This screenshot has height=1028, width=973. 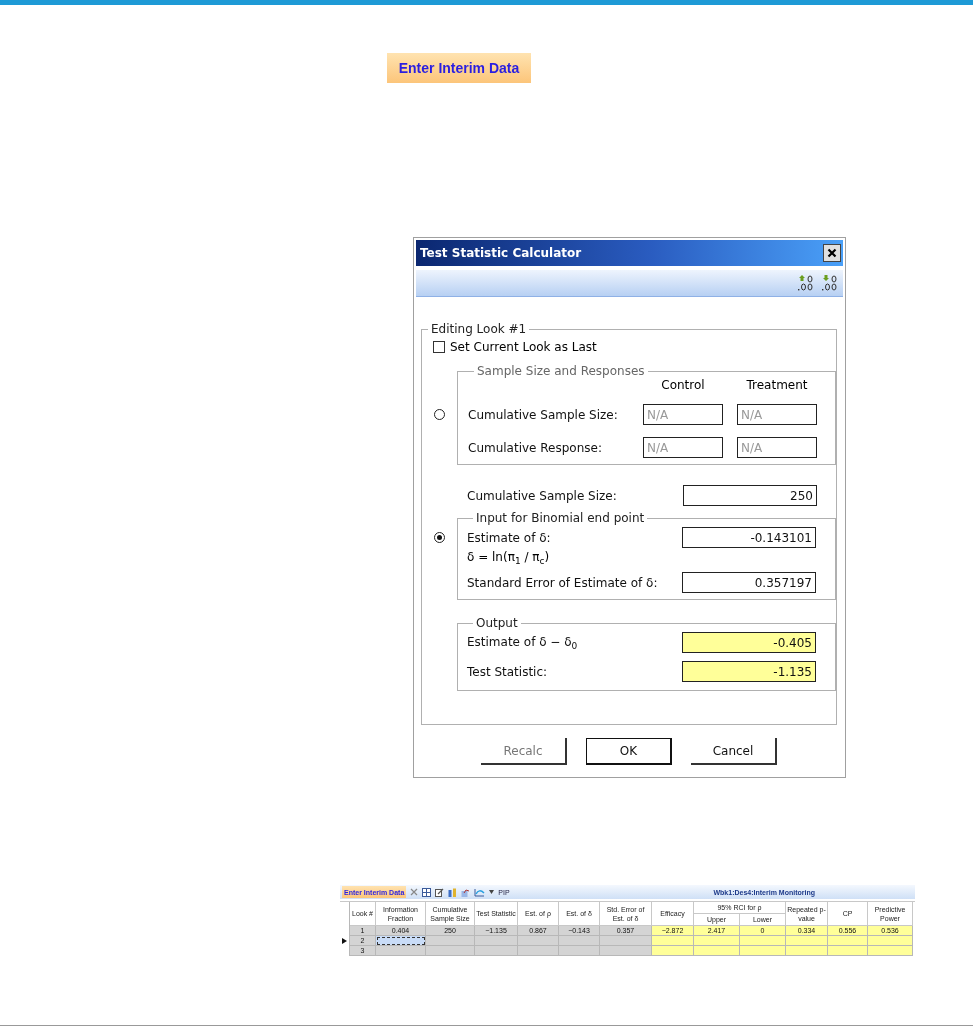 I want to click on field-label: Cumulative Response:, so click(x=535, y=447).